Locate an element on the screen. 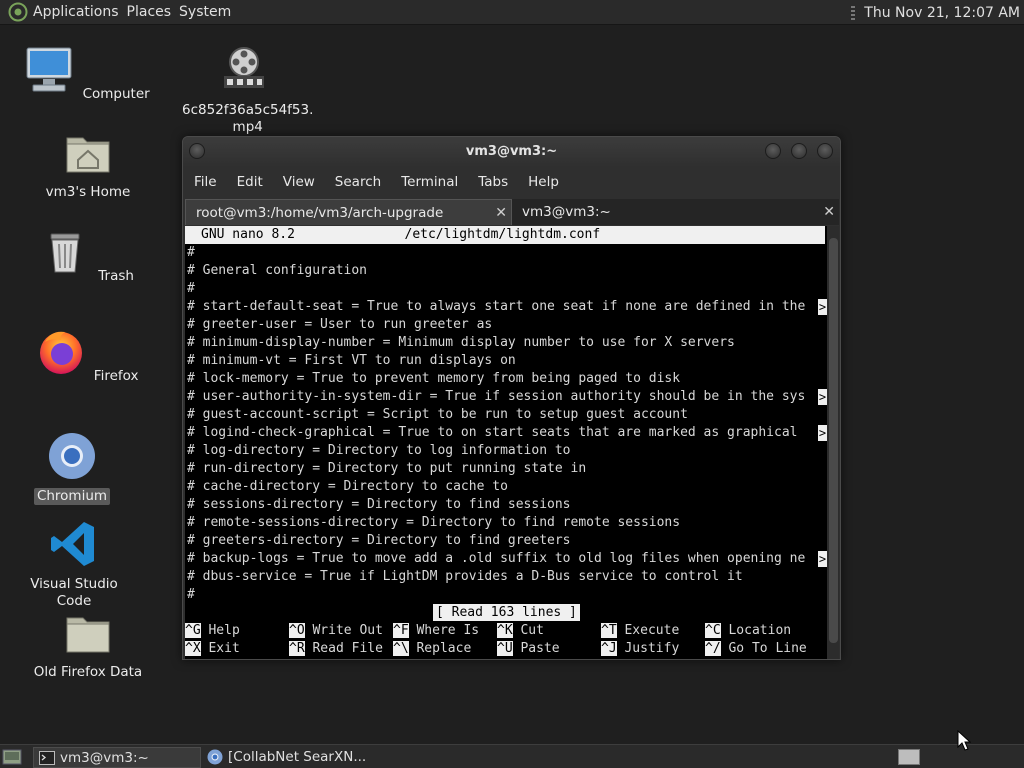 Image resolution: width=1024 pixels, height=768 pixels. desktop-icon-chromium: Chromium is located at coordinates (72, 467).